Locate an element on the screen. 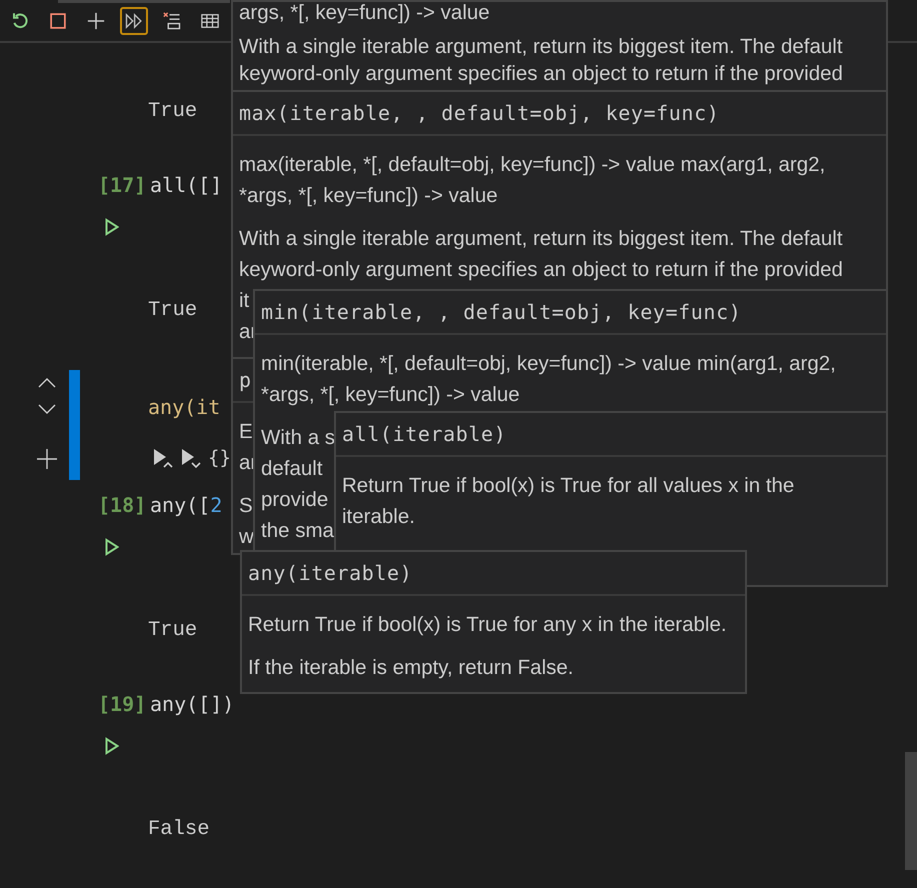  code-line: any(it is located at coordinates (184, 407).